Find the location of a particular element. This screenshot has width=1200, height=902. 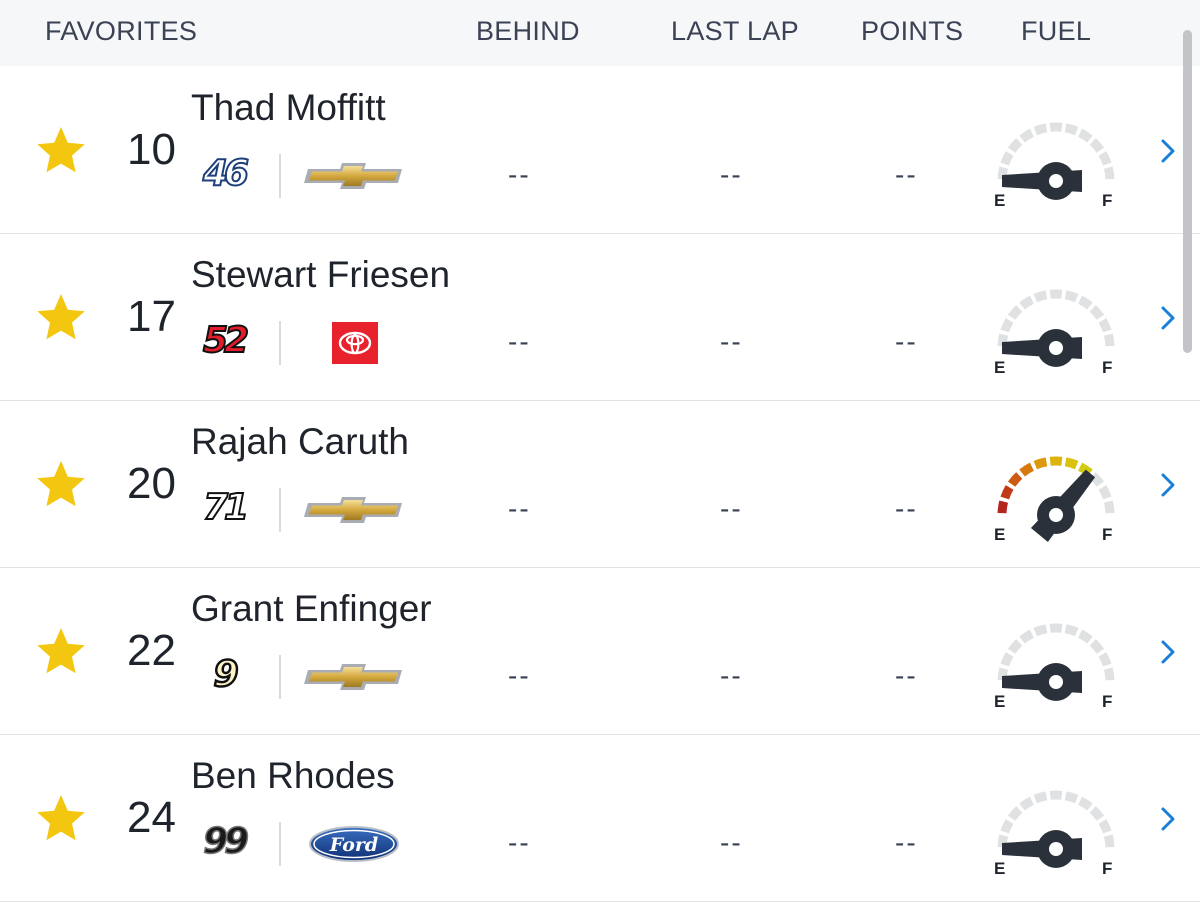

driver-name: Grant Enfinger is located at coordinates (311, 609).